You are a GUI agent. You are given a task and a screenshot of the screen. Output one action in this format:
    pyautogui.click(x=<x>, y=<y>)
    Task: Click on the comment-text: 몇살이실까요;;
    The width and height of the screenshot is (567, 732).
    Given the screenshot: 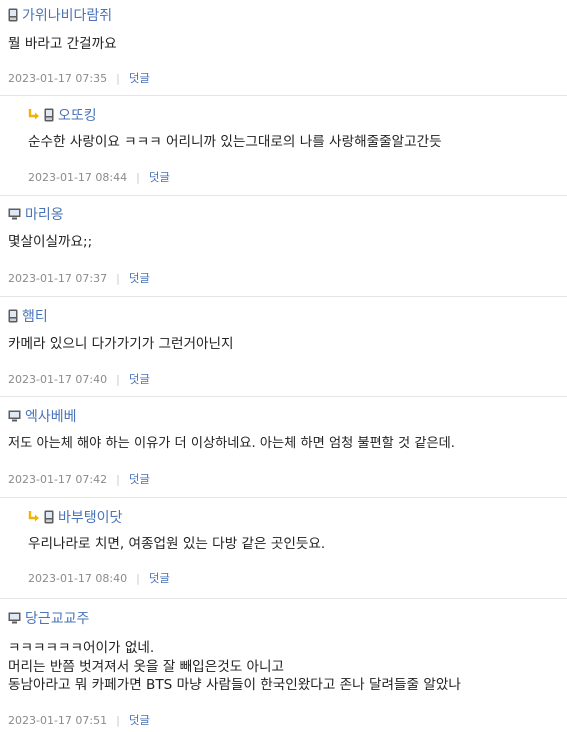 What is the action you would take?
    pyautogui.click(x=50, y=243)
    